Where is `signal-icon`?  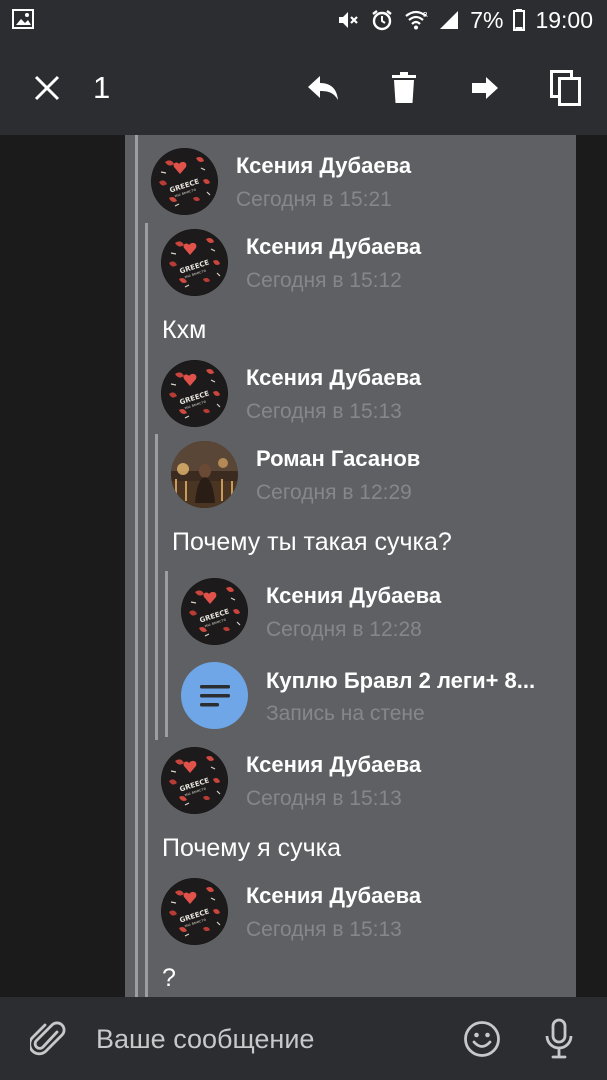 signal-icon is located at coordinates (449, 20).